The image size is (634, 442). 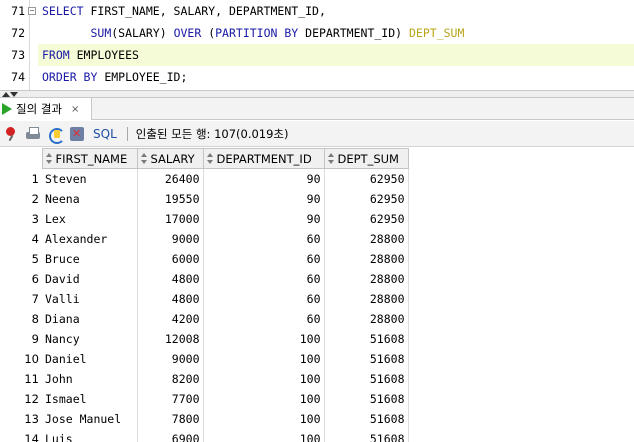 I want to click on column-header: DEPT_SUM, so click(x=366, y=158).